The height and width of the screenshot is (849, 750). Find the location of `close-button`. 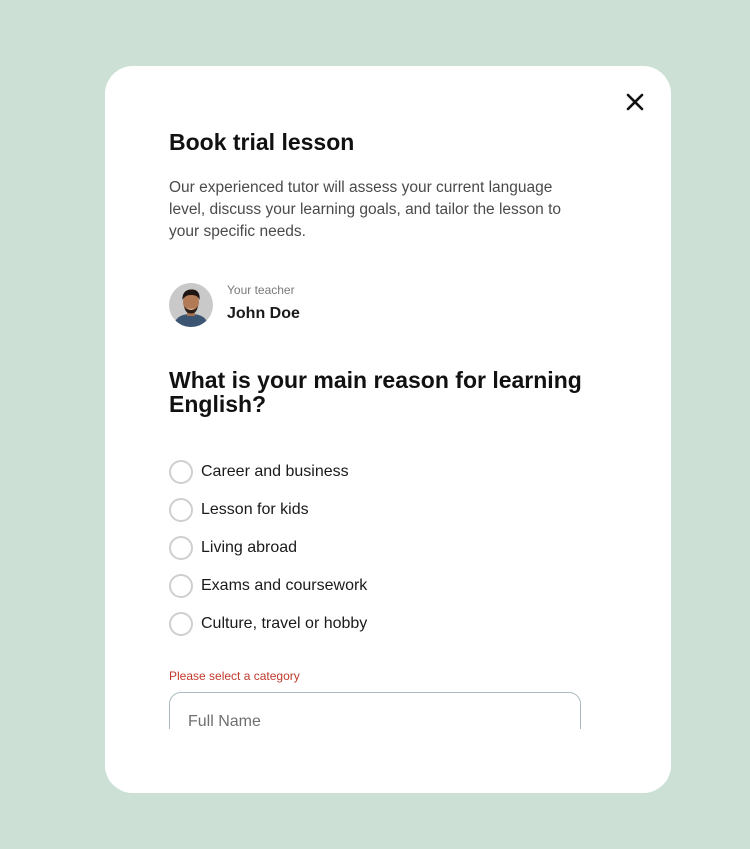

close-button is located at coordinates (635, 102).